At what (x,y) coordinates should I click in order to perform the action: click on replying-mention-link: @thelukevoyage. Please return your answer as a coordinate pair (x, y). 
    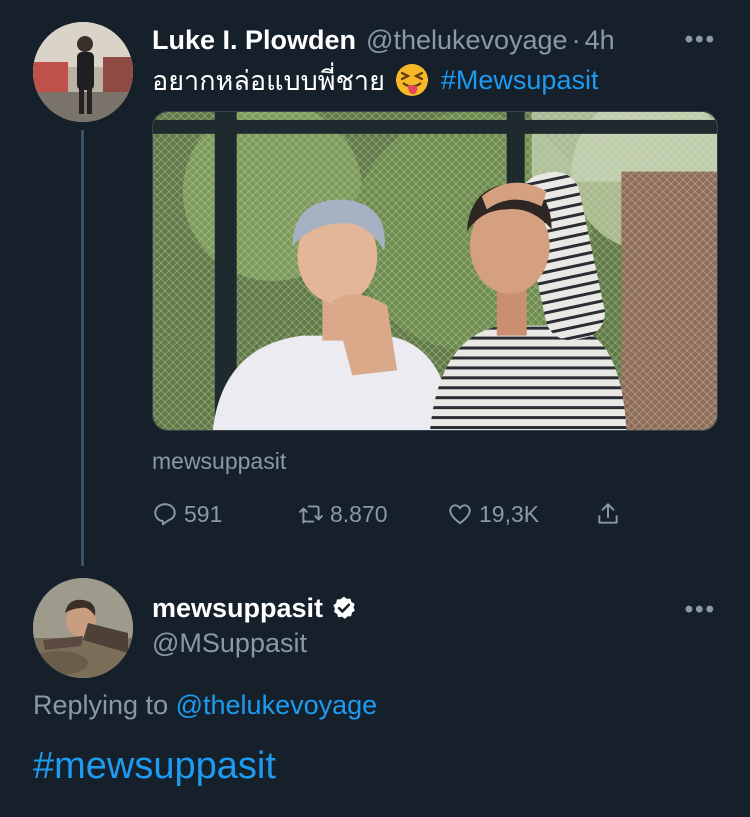
    Looking at the image, I should click on (277, 705).